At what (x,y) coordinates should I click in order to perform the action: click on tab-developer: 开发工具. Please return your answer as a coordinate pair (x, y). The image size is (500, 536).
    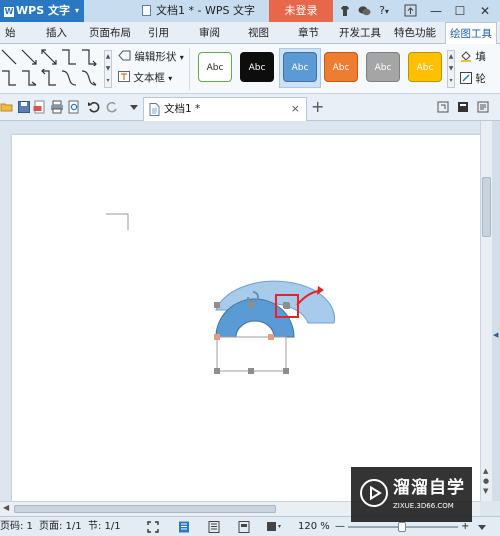
    Looking at the image, I should click on (360, 33).